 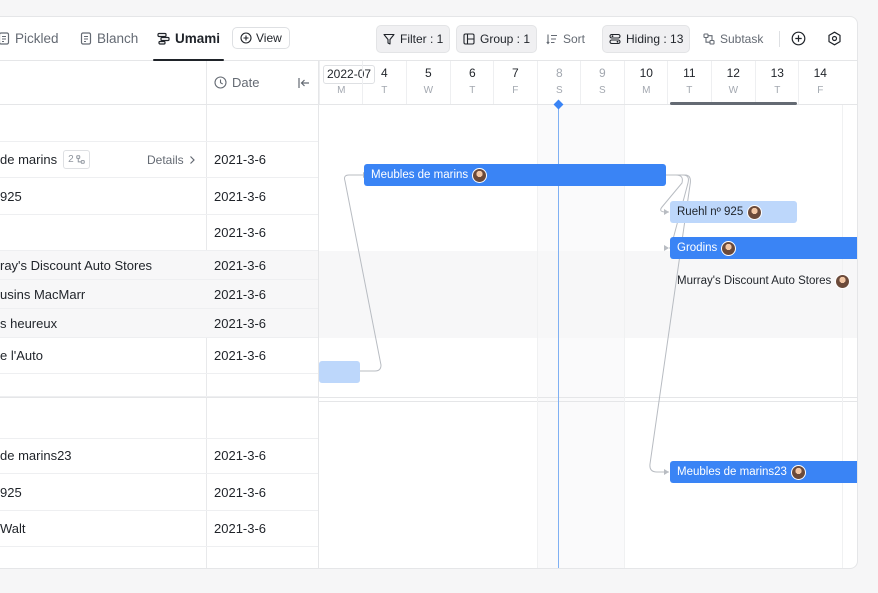 I want to click on record-name: ray's Discount Auto Stores, so click(x=76, y=265).